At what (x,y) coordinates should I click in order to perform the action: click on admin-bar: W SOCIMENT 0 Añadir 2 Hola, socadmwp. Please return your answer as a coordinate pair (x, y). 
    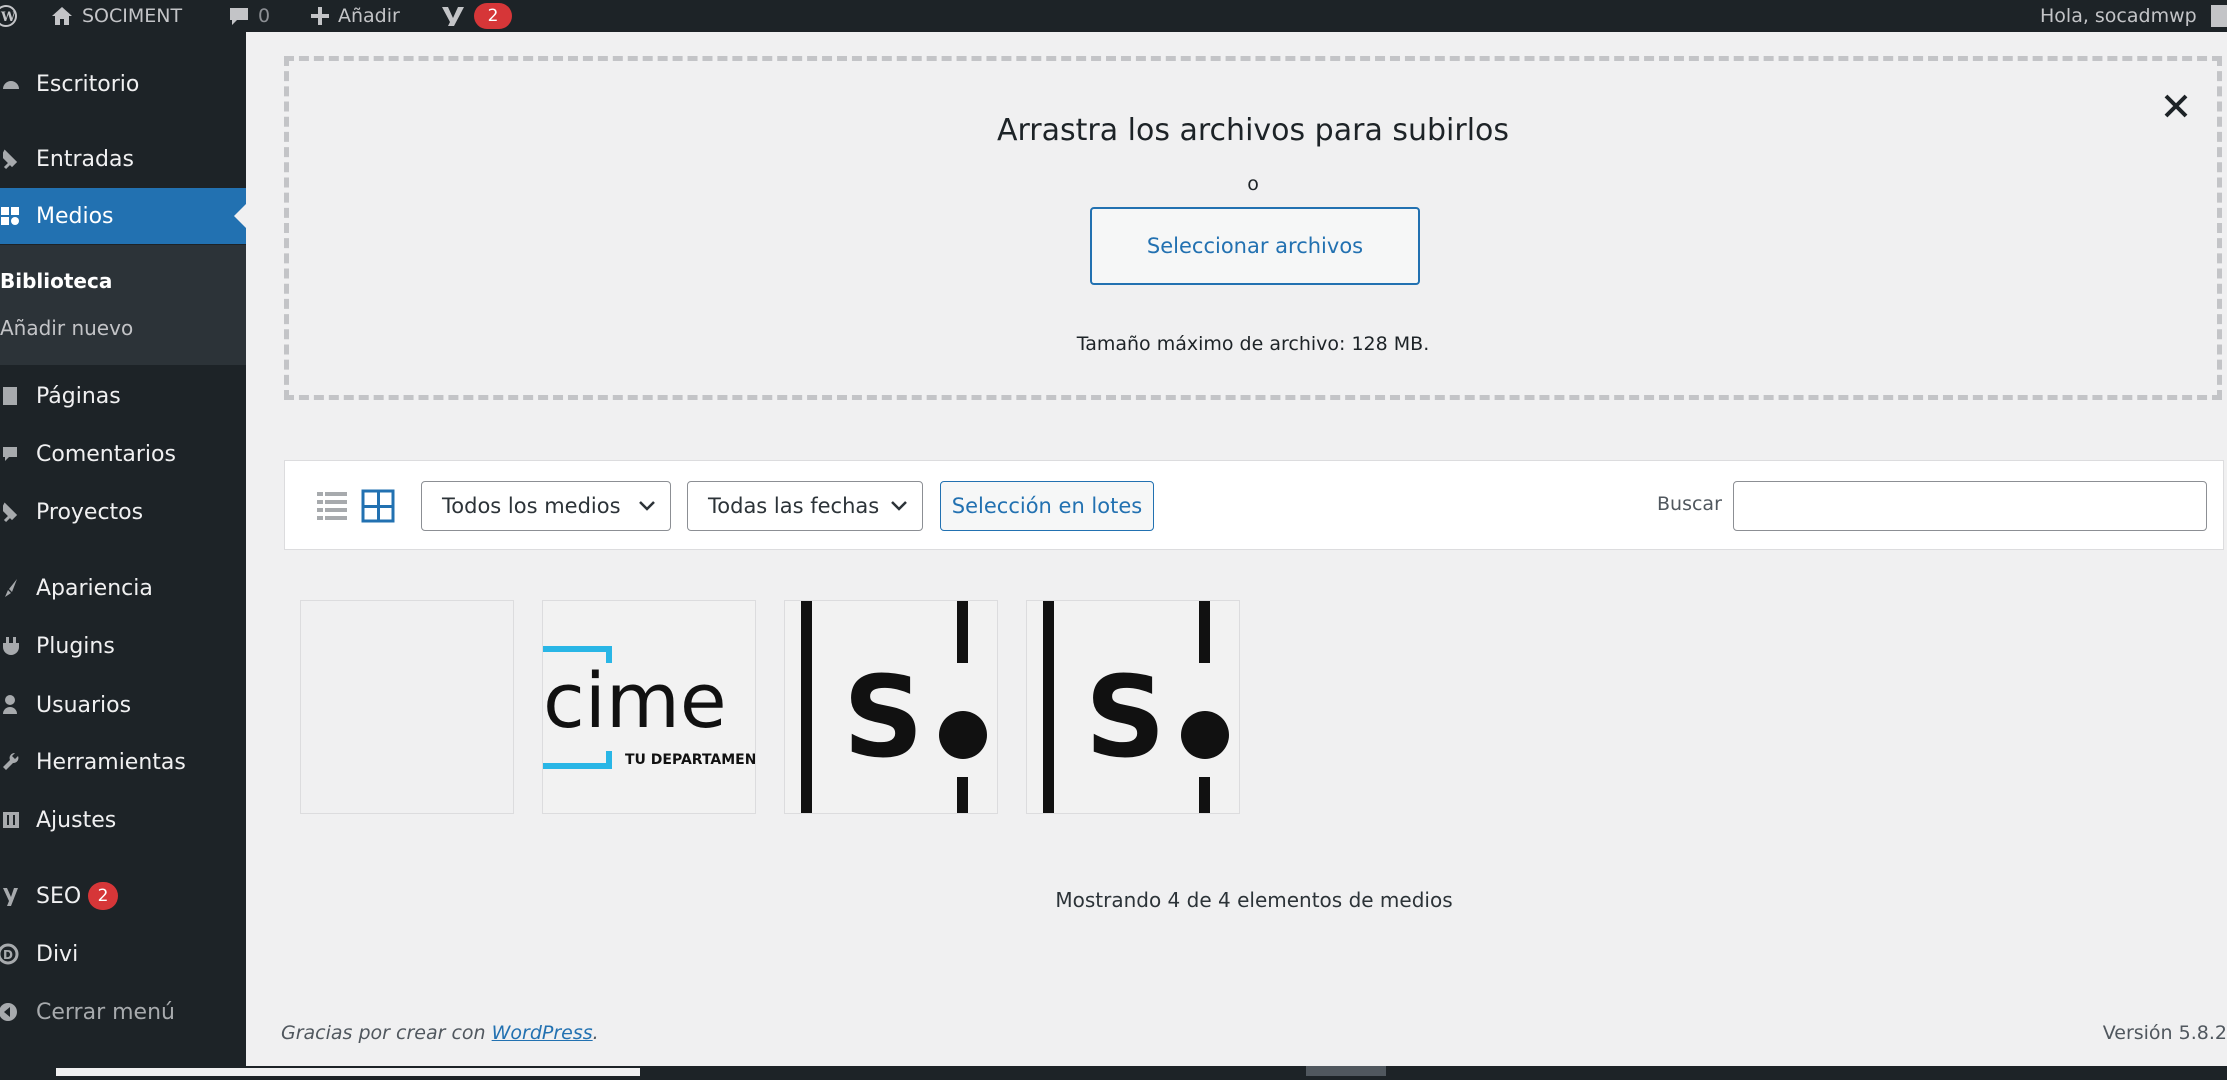
    Looking at the image, I should click on (1113, 16).